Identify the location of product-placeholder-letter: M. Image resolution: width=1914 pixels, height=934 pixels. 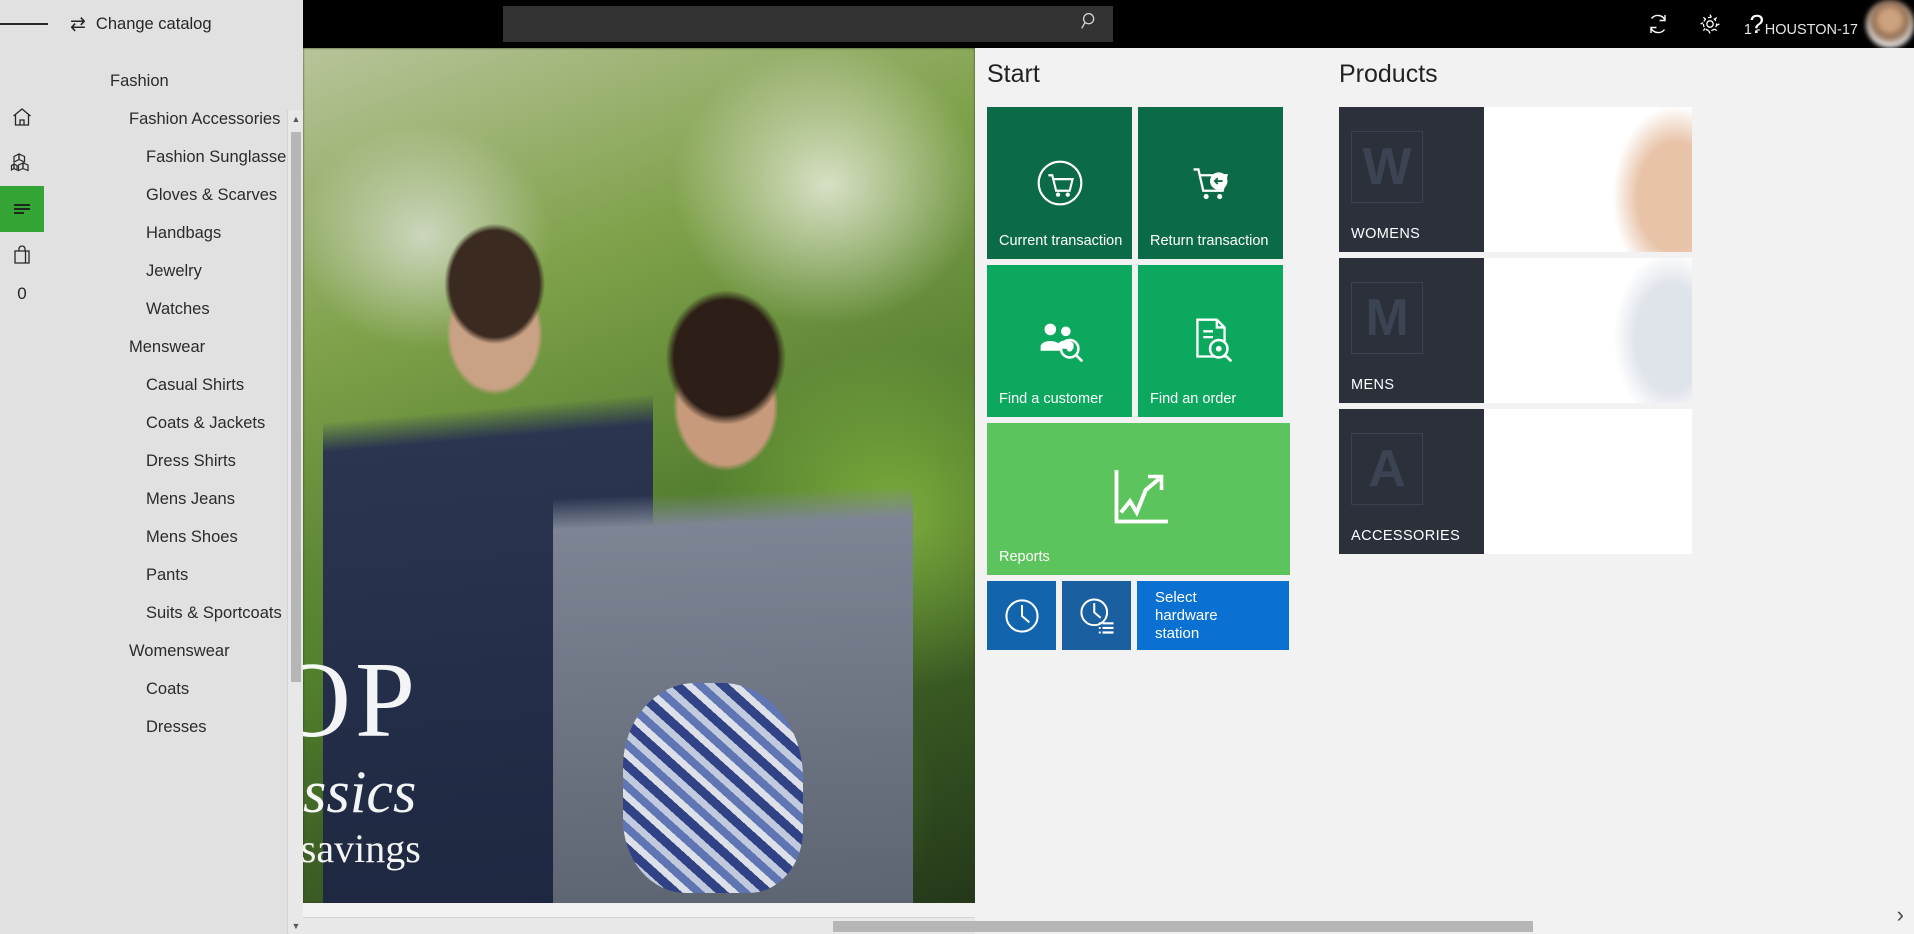
(1387, 318).